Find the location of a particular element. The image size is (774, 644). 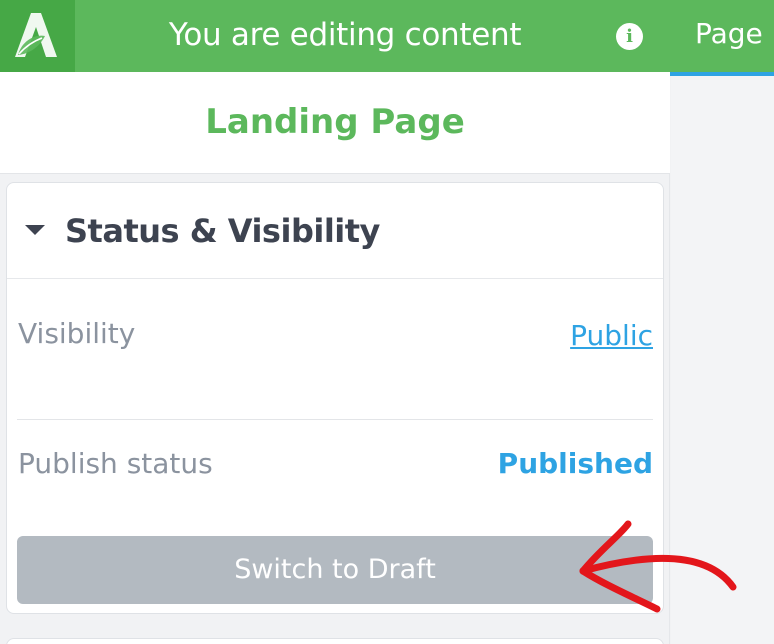

tab-page: Page is located at coordinates (722, 38).